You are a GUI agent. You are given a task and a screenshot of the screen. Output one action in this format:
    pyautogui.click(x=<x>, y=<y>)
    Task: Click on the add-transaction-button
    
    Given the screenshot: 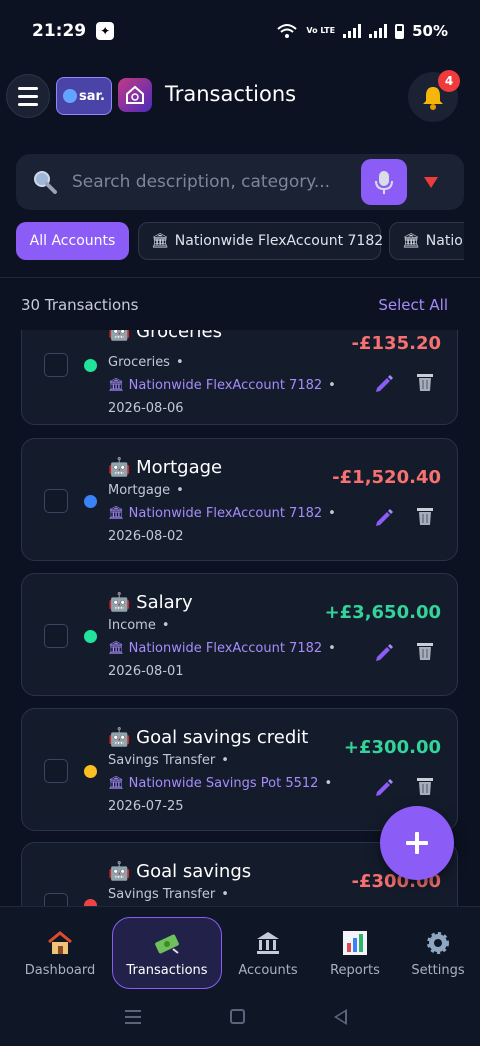 What is the action you would take?
    pyautogui.click(x=417, y=843)
    